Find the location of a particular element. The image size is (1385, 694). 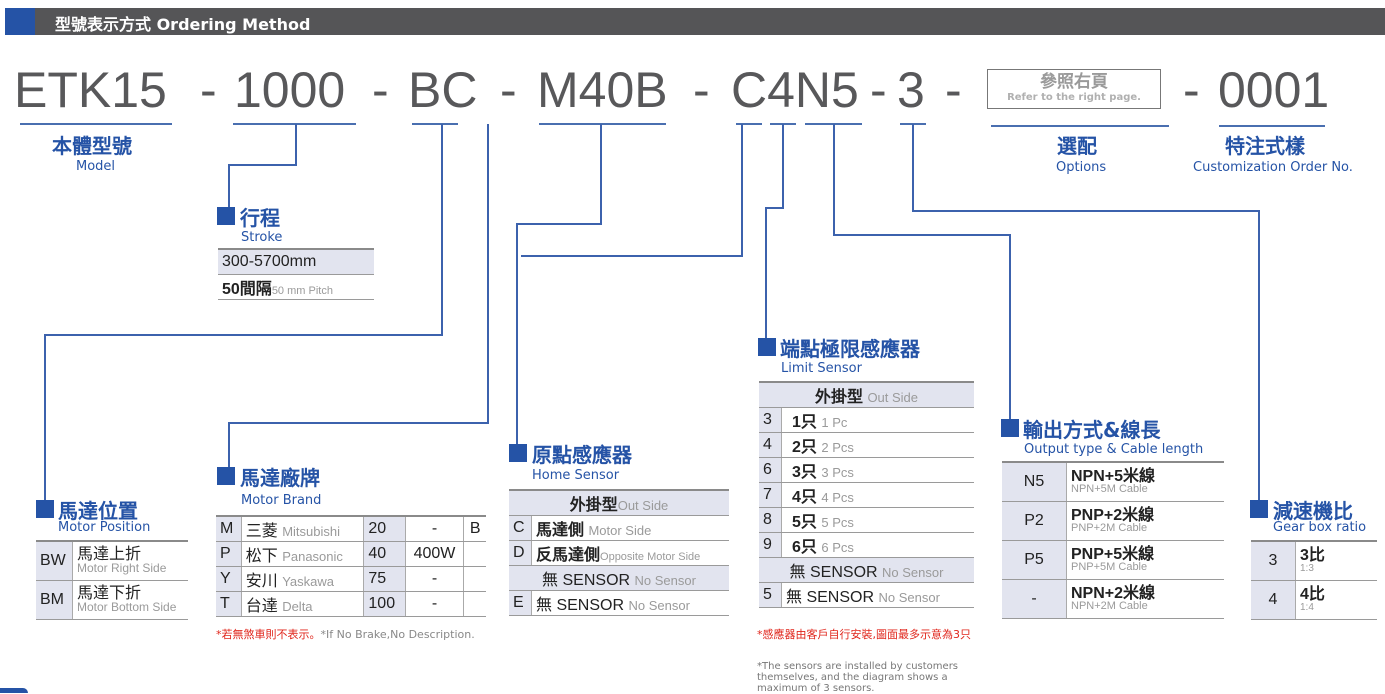

gear-en: 1:3 is located at coordinates (1307, 568).